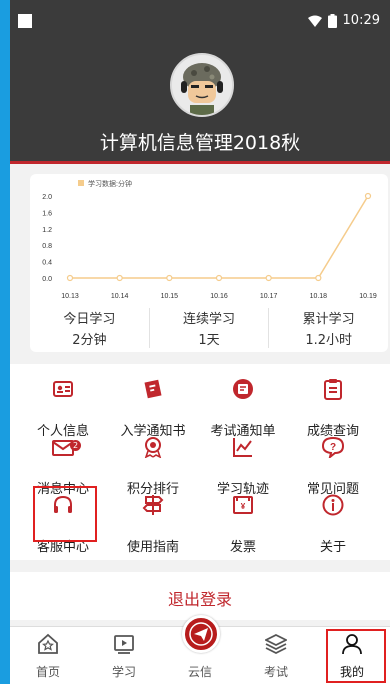 This screenshot has width=390, height=684. Describe the element at coordinates (269, 296) in the screenshot. I see `x-tick-label: 10.17` at that location.